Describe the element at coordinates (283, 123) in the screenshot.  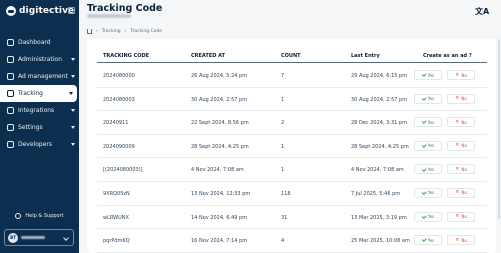
I see `count-cell: 2` at that location.